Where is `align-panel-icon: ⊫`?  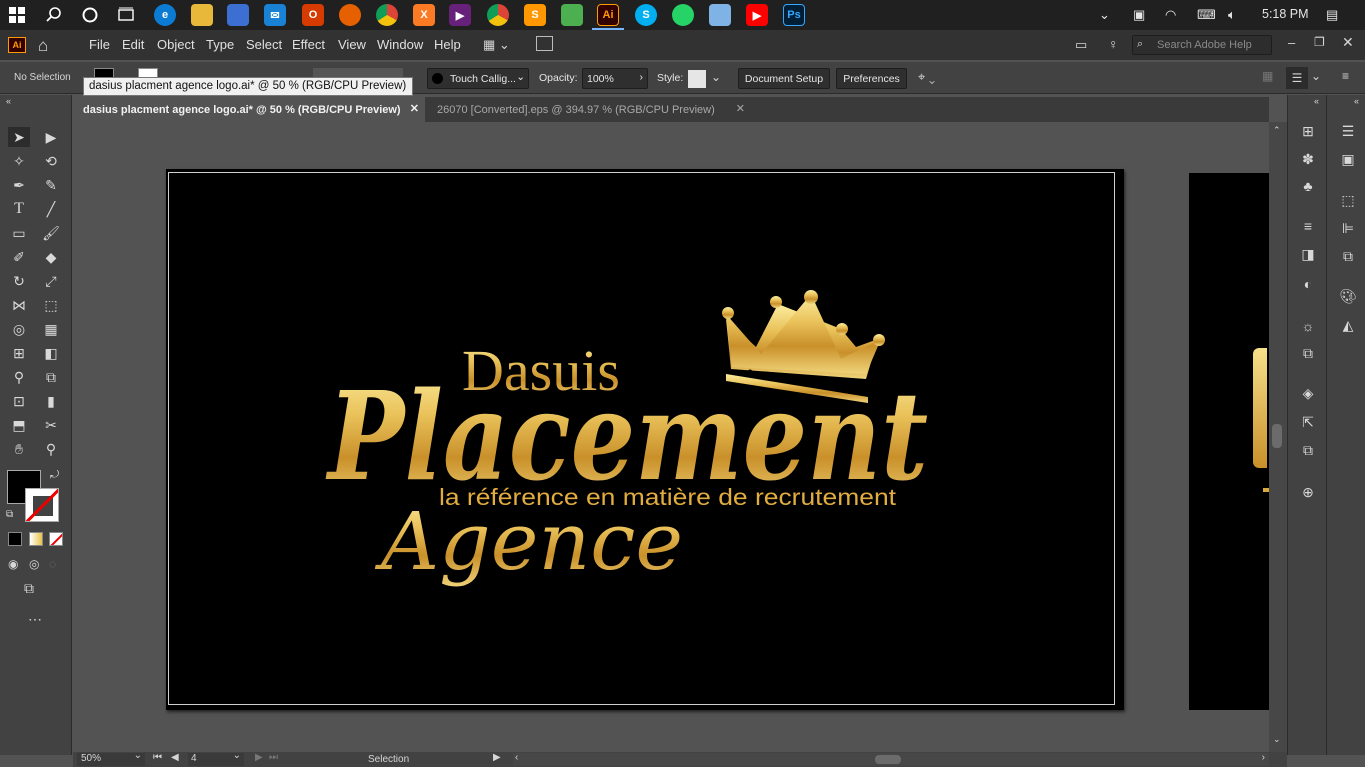
align-panel-icon: ⊫ is located at coordinates (1348, 228).